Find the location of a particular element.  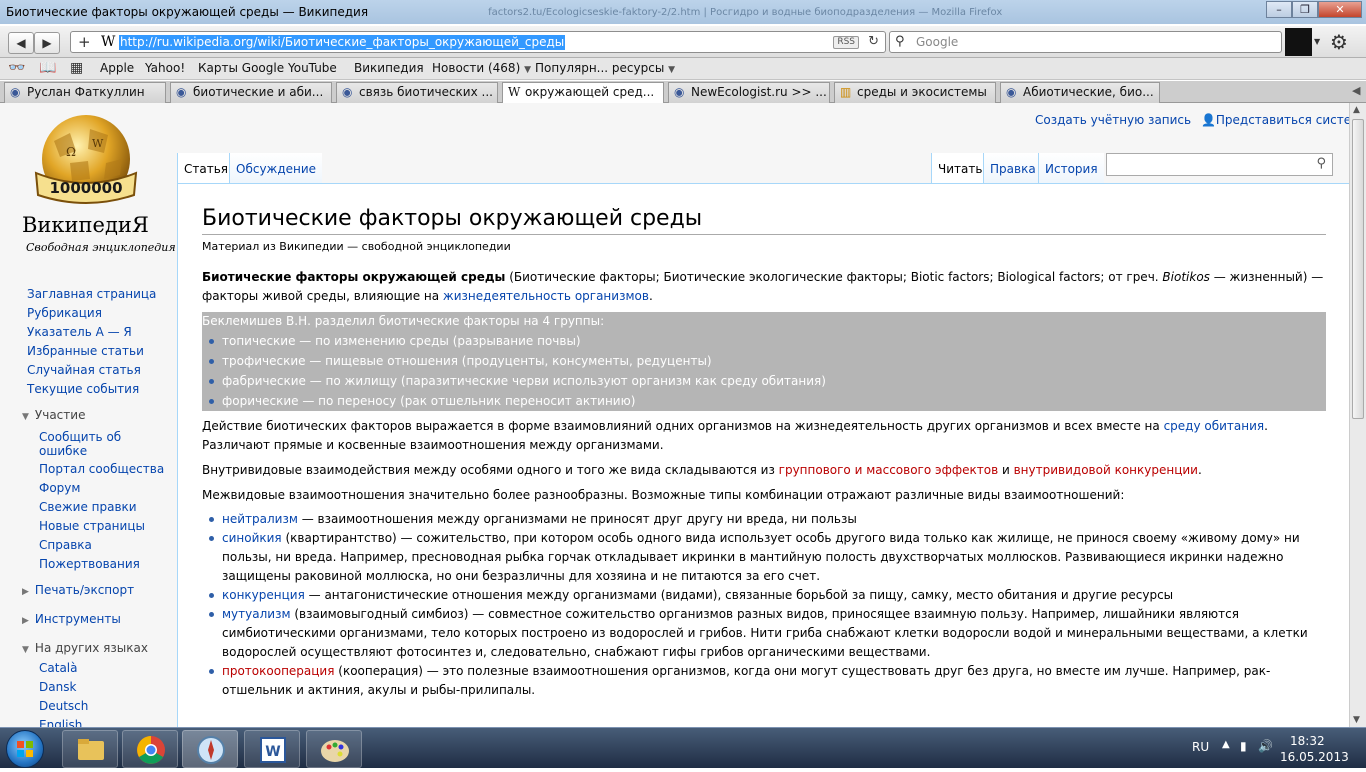

close-button: ✕ is located at coordinates (1340, 9).